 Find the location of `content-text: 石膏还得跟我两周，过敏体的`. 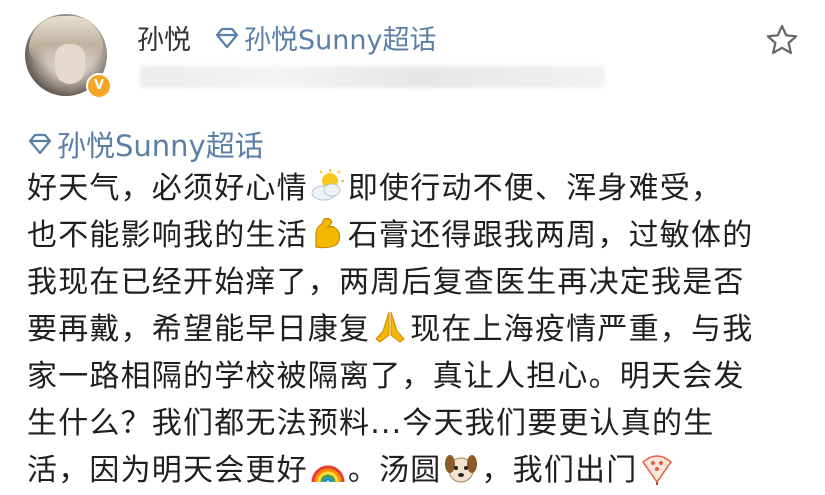

content-text: 石膏还得跟我两周，过敏体的 is located at coordinates (550, 235).